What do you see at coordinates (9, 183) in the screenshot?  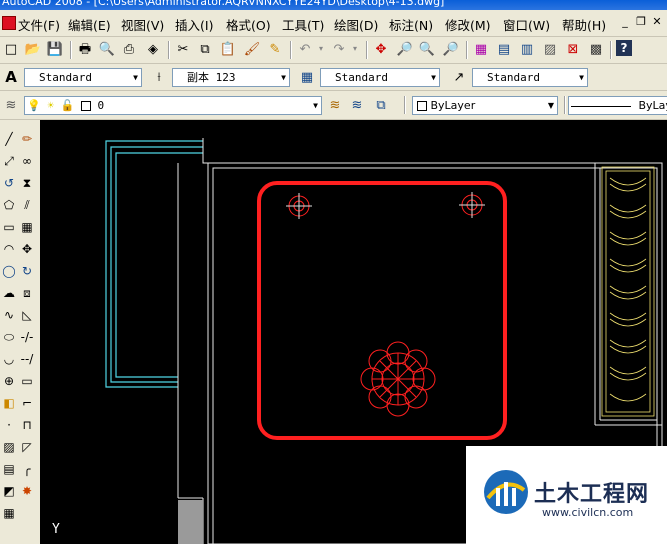 I see `polyline-icon: ↺` at bounding box center [9, 183].